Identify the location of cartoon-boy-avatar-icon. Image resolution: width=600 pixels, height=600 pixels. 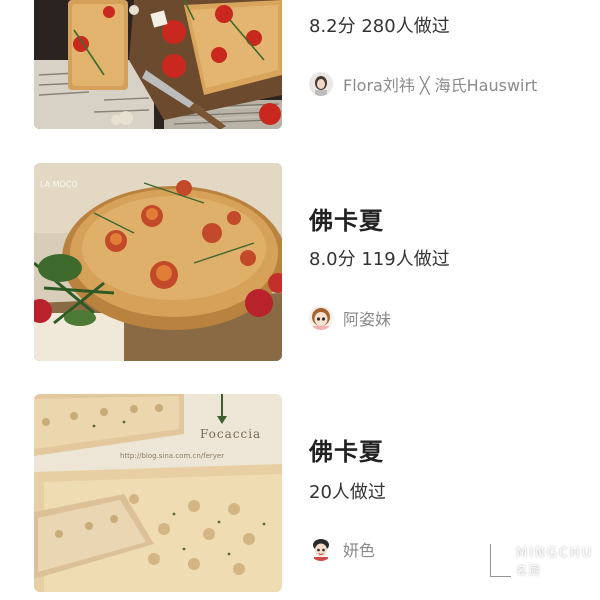
(321, 549).